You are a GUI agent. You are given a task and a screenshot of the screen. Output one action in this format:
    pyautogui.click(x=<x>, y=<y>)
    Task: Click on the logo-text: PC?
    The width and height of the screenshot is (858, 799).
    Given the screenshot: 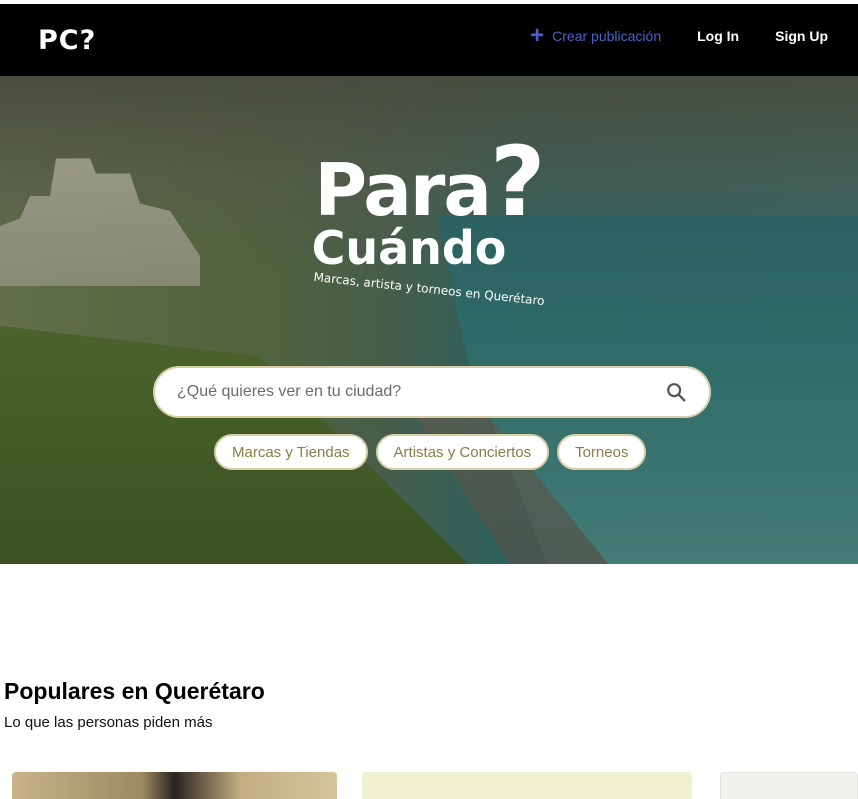 What is the action you would take?
    pyautogui.click(x=67, y=40)
    